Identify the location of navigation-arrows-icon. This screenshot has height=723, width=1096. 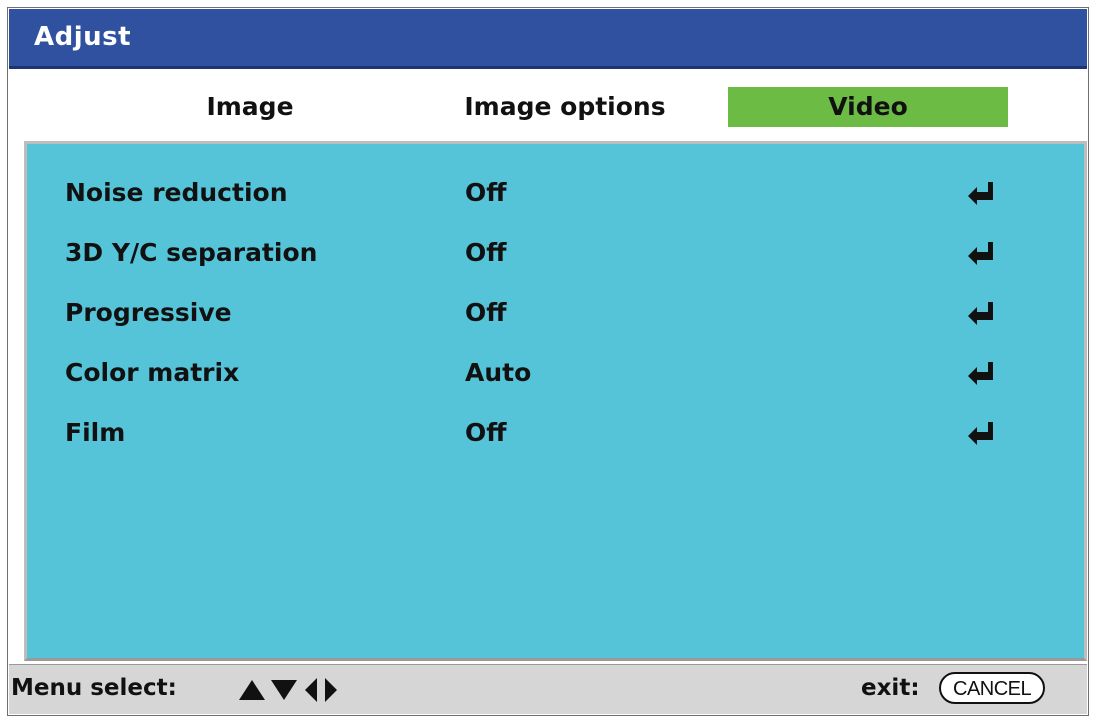
(288, 690).